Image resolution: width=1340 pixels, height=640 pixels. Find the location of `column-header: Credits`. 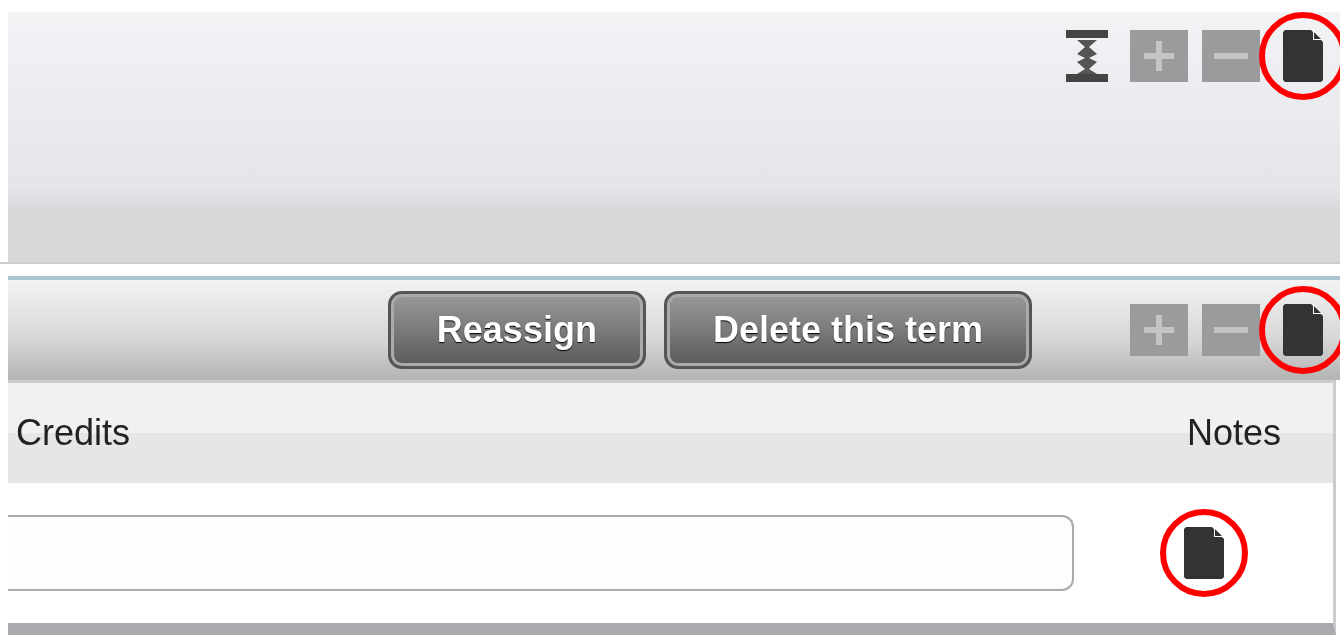

column-header: Credits is located at coordinates (73, 433).